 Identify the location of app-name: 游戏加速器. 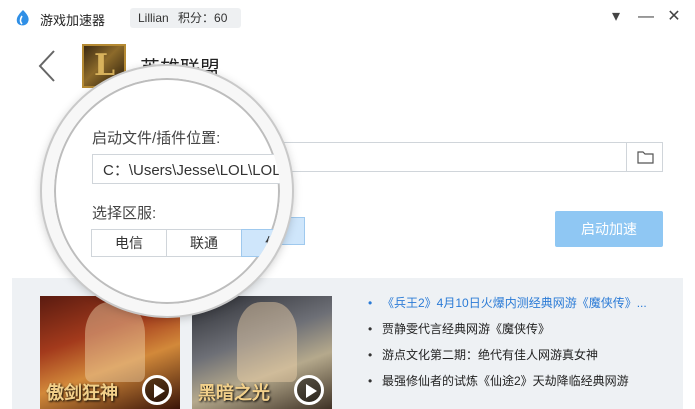
(73, 20).